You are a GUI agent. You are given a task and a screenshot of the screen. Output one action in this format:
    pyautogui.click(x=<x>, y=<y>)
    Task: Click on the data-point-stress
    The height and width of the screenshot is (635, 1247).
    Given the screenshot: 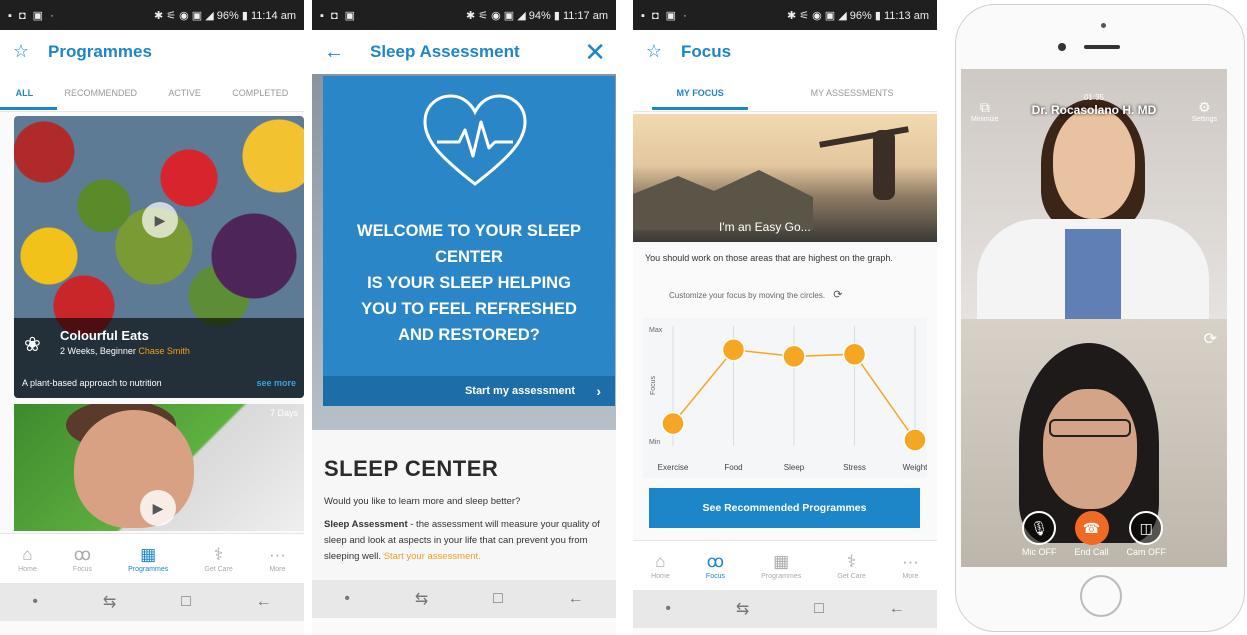 What is the action you would take?
    pyautogui.click(x=854, y=354)
    